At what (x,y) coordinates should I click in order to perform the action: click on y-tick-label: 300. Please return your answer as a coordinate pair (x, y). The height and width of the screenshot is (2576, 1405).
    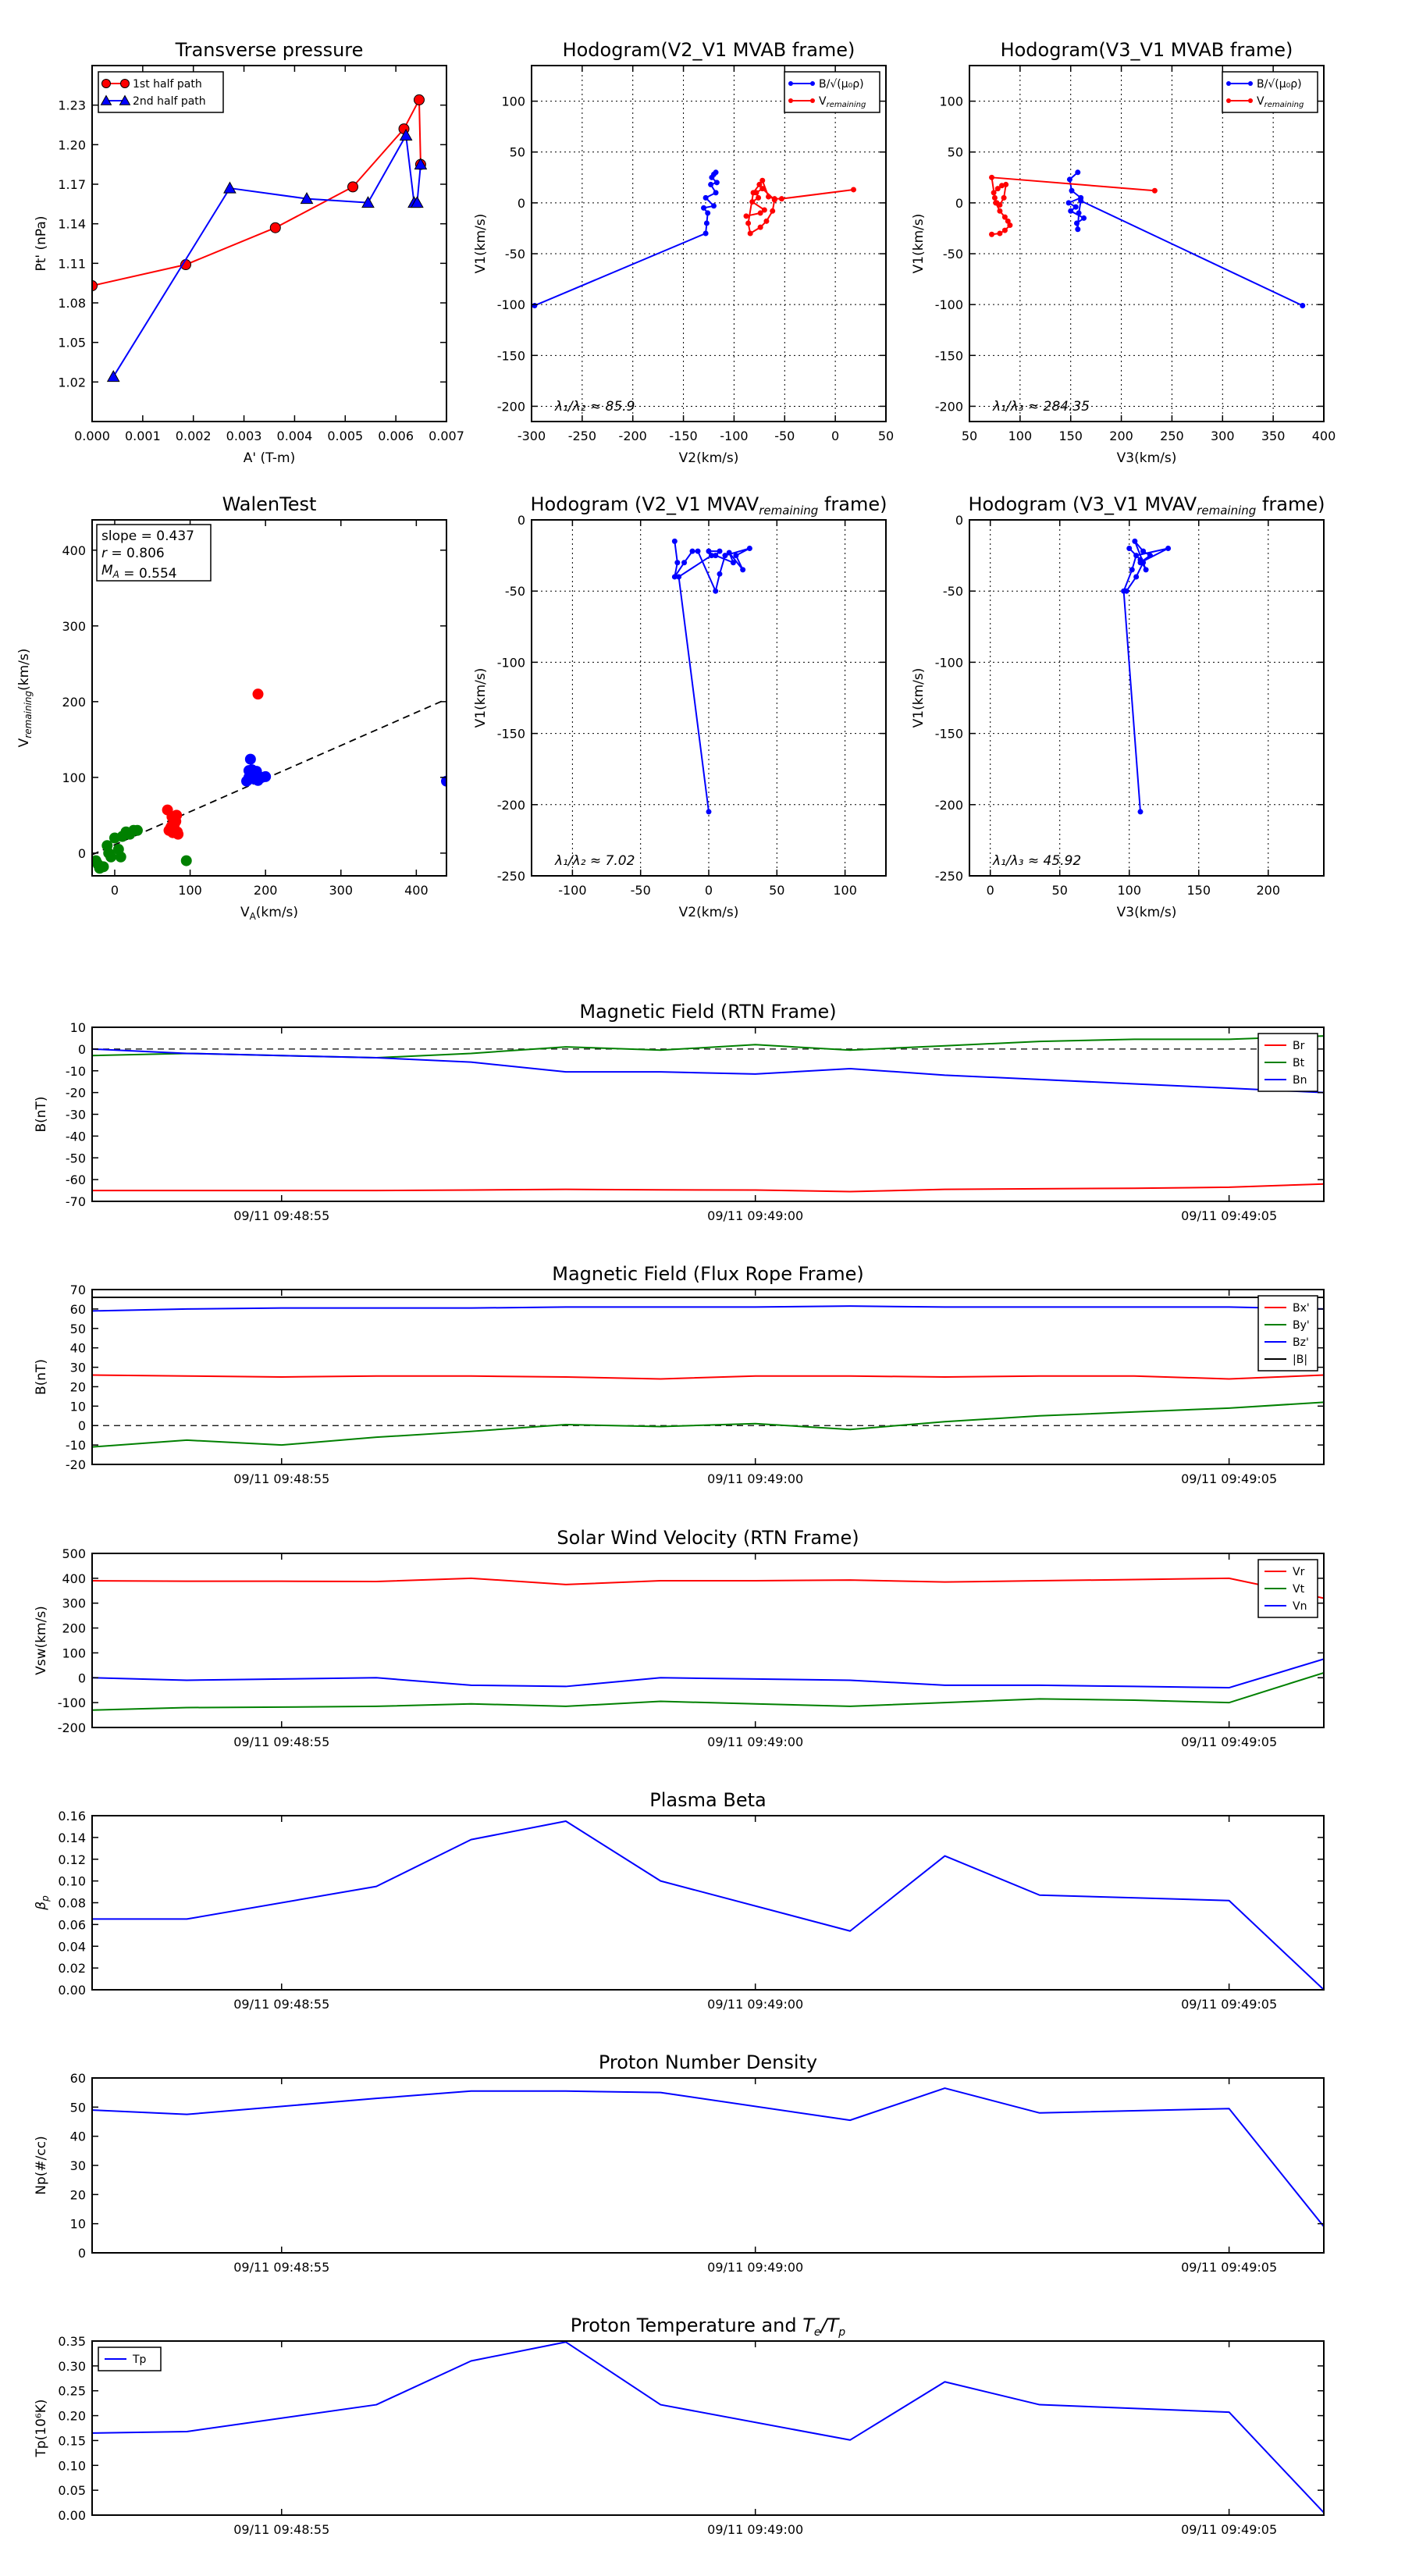
    Looking at the image, I should click on (74, 1603).